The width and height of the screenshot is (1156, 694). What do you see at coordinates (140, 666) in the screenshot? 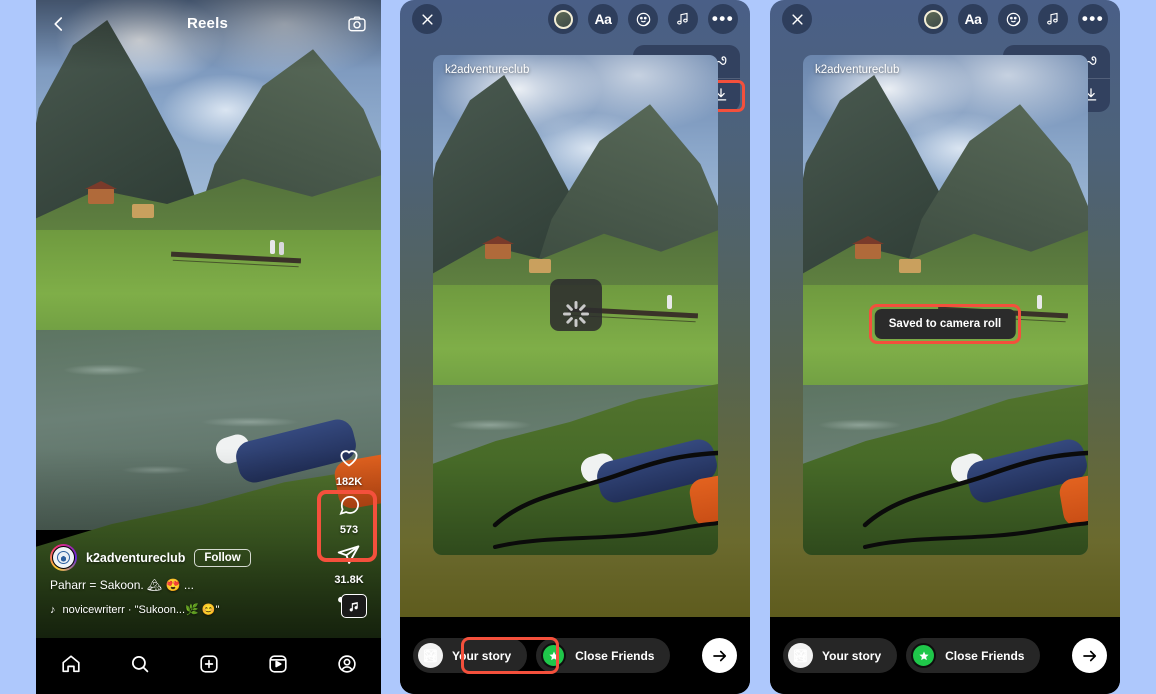
I see `search-icon` at bounding box center [140, 666].